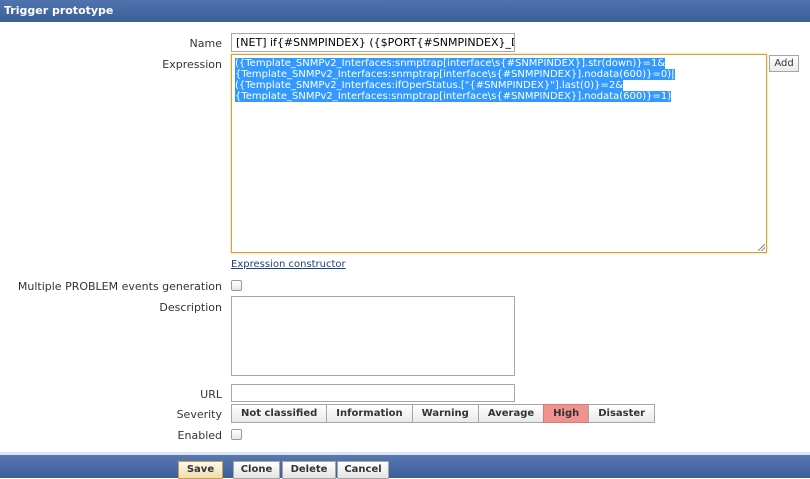  I want to click on severity-warning: Warning, so click(445, 413).